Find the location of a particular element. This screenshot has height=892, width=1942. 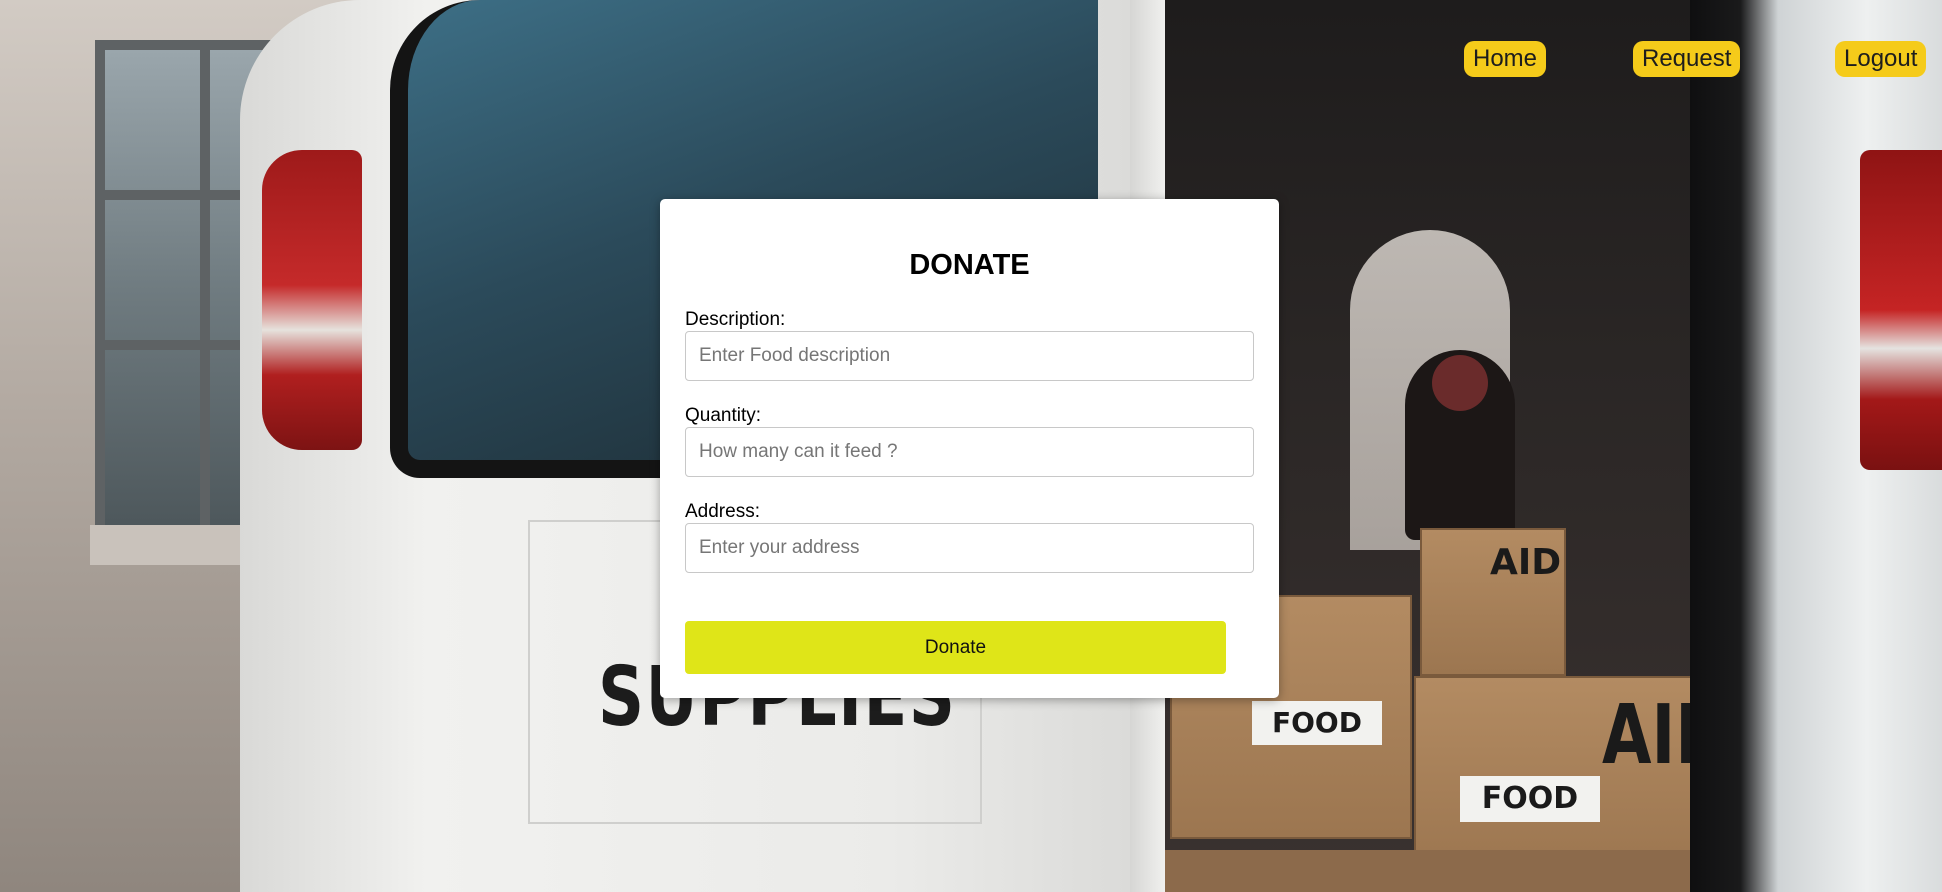

van-taillight-right is located at coordinates (1901, 310).